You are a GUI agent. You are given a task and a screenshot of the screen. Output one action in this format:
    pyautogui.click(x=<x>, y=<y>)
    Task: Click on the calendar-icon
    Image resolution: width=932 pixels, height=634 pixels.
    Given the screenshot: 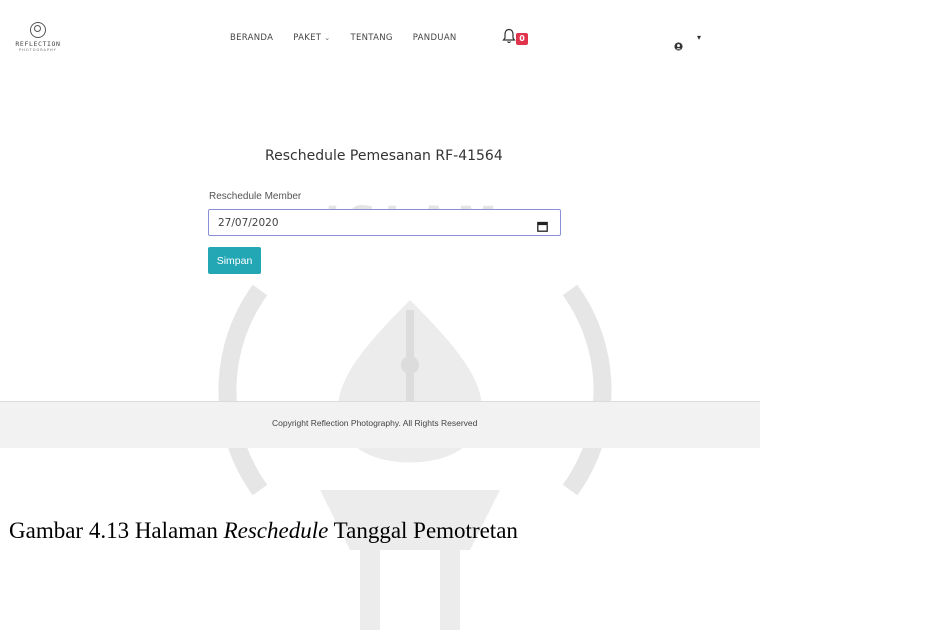 What is the action you would take?
    pyautogui.click(x=542, y=224)
    